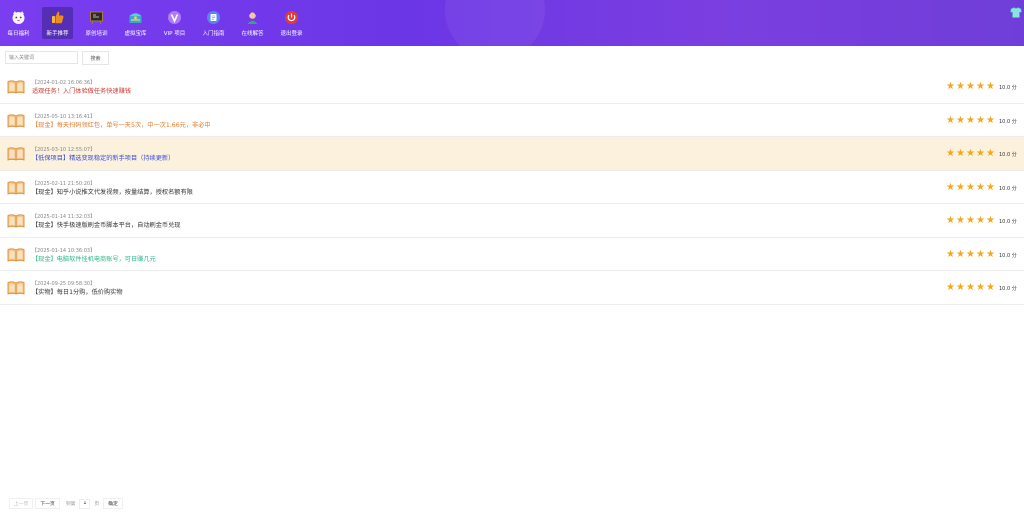 This screenshot has width=1024, height=524. Describe the element at coordinates (70, 504) in the screenshot. I see `goto-label: 到第` at that location.